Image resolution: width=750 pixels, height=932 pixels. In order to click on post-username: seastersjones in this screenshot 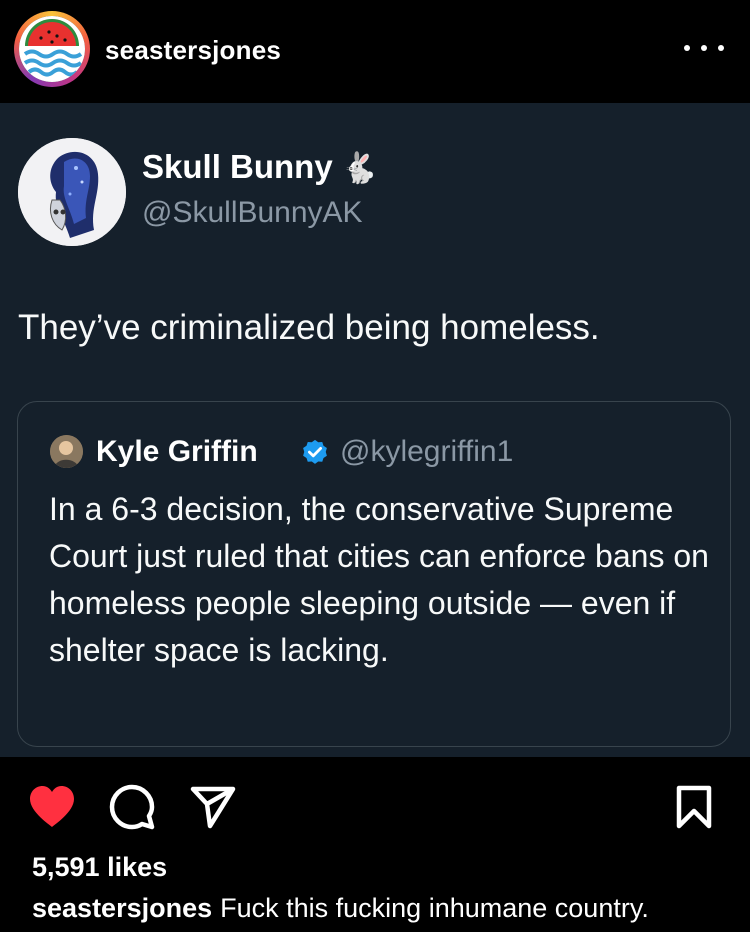, I will do `click(193, 50)`.